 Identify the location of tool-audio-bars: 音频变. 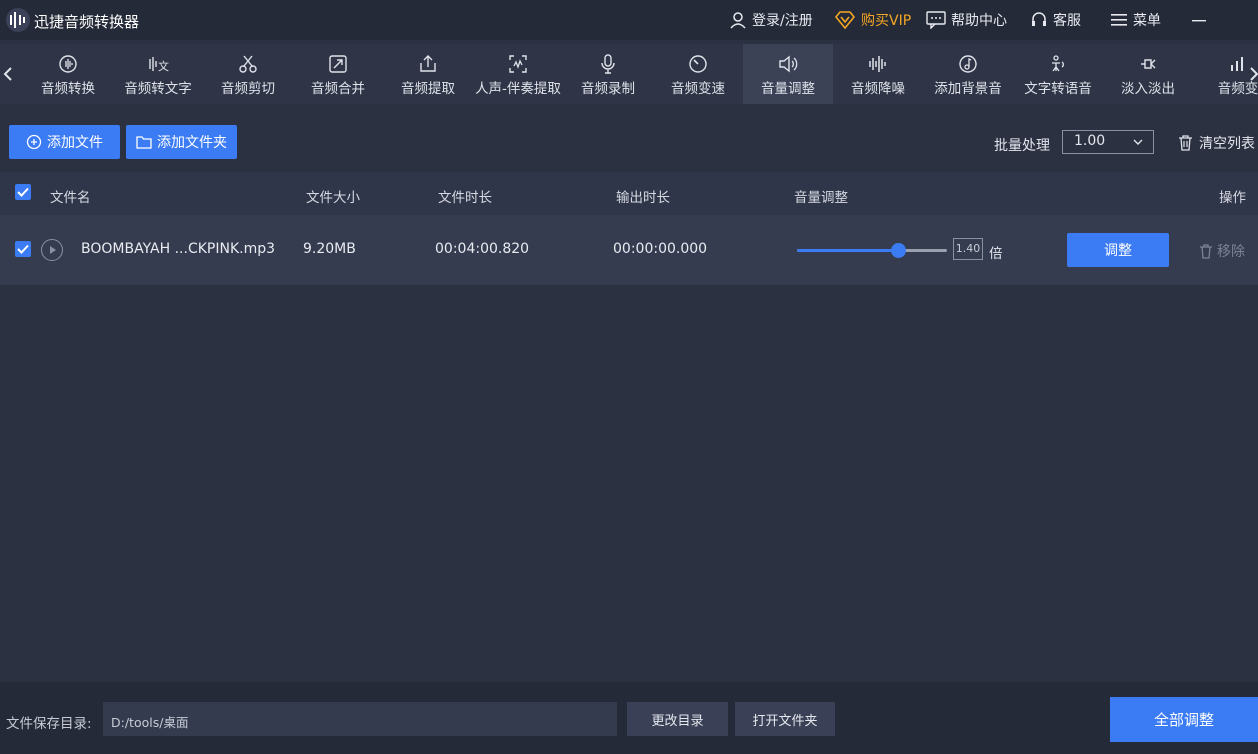
(1225, 74).